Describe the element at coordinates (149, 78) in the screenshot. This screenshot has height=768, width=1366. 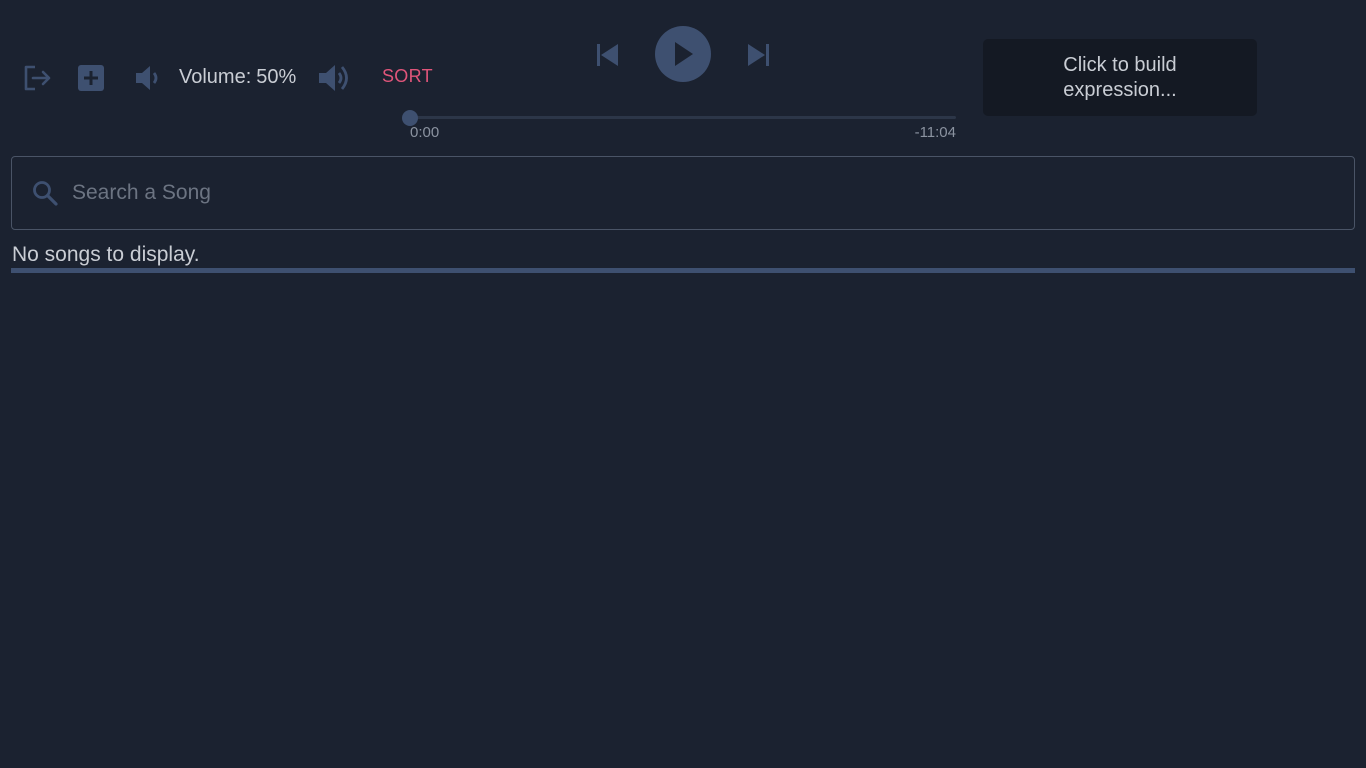
I see `volume-down-icon` at that location.